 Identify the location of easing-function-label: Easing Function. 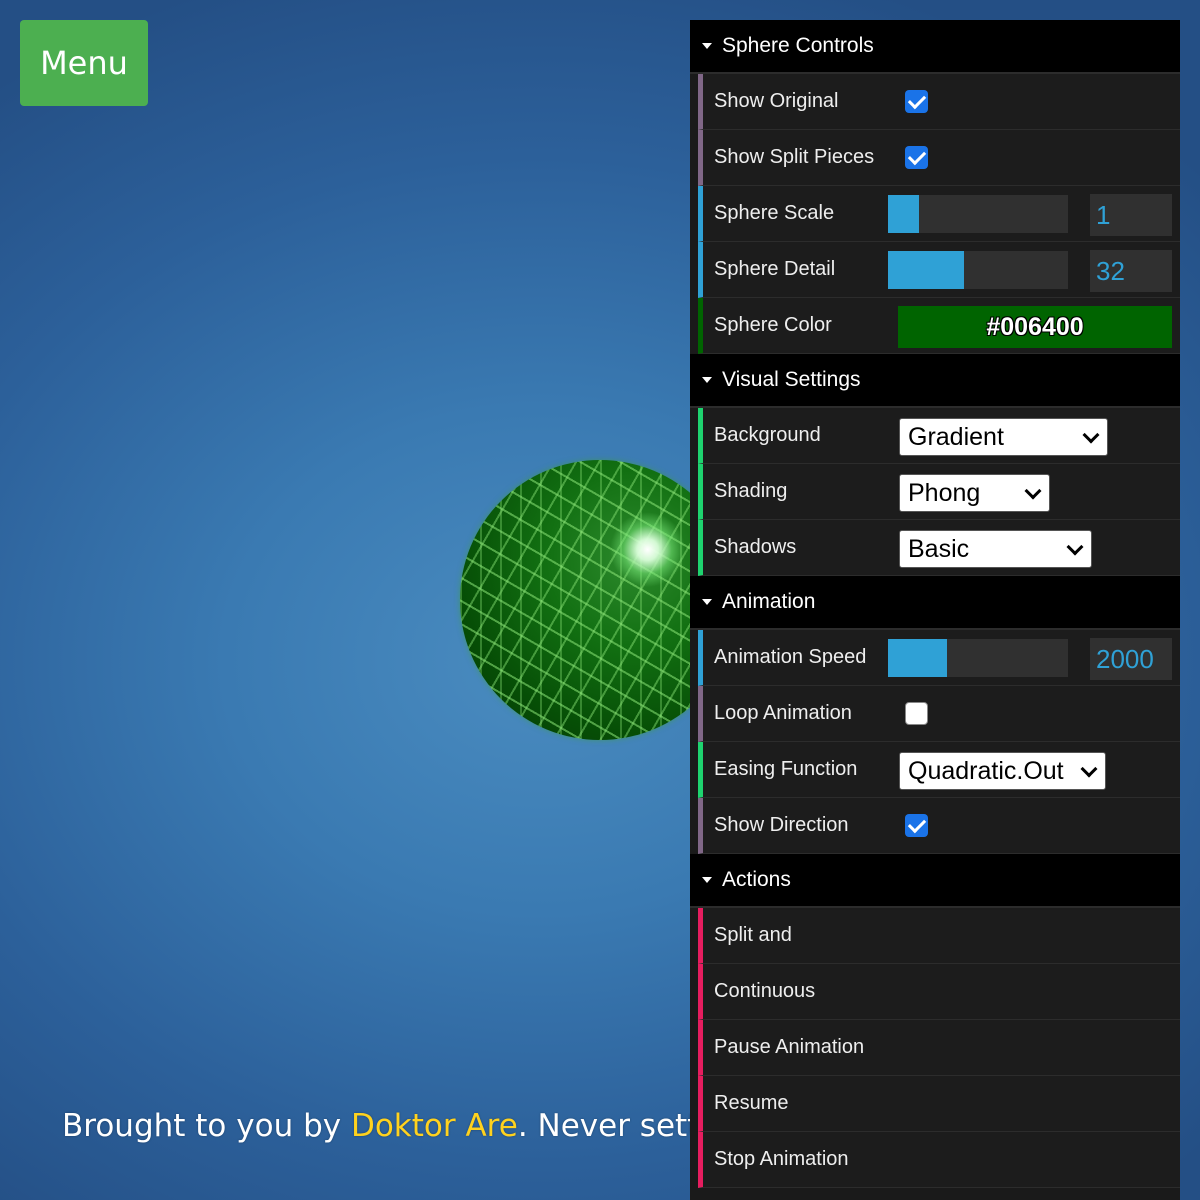
(786, 769).